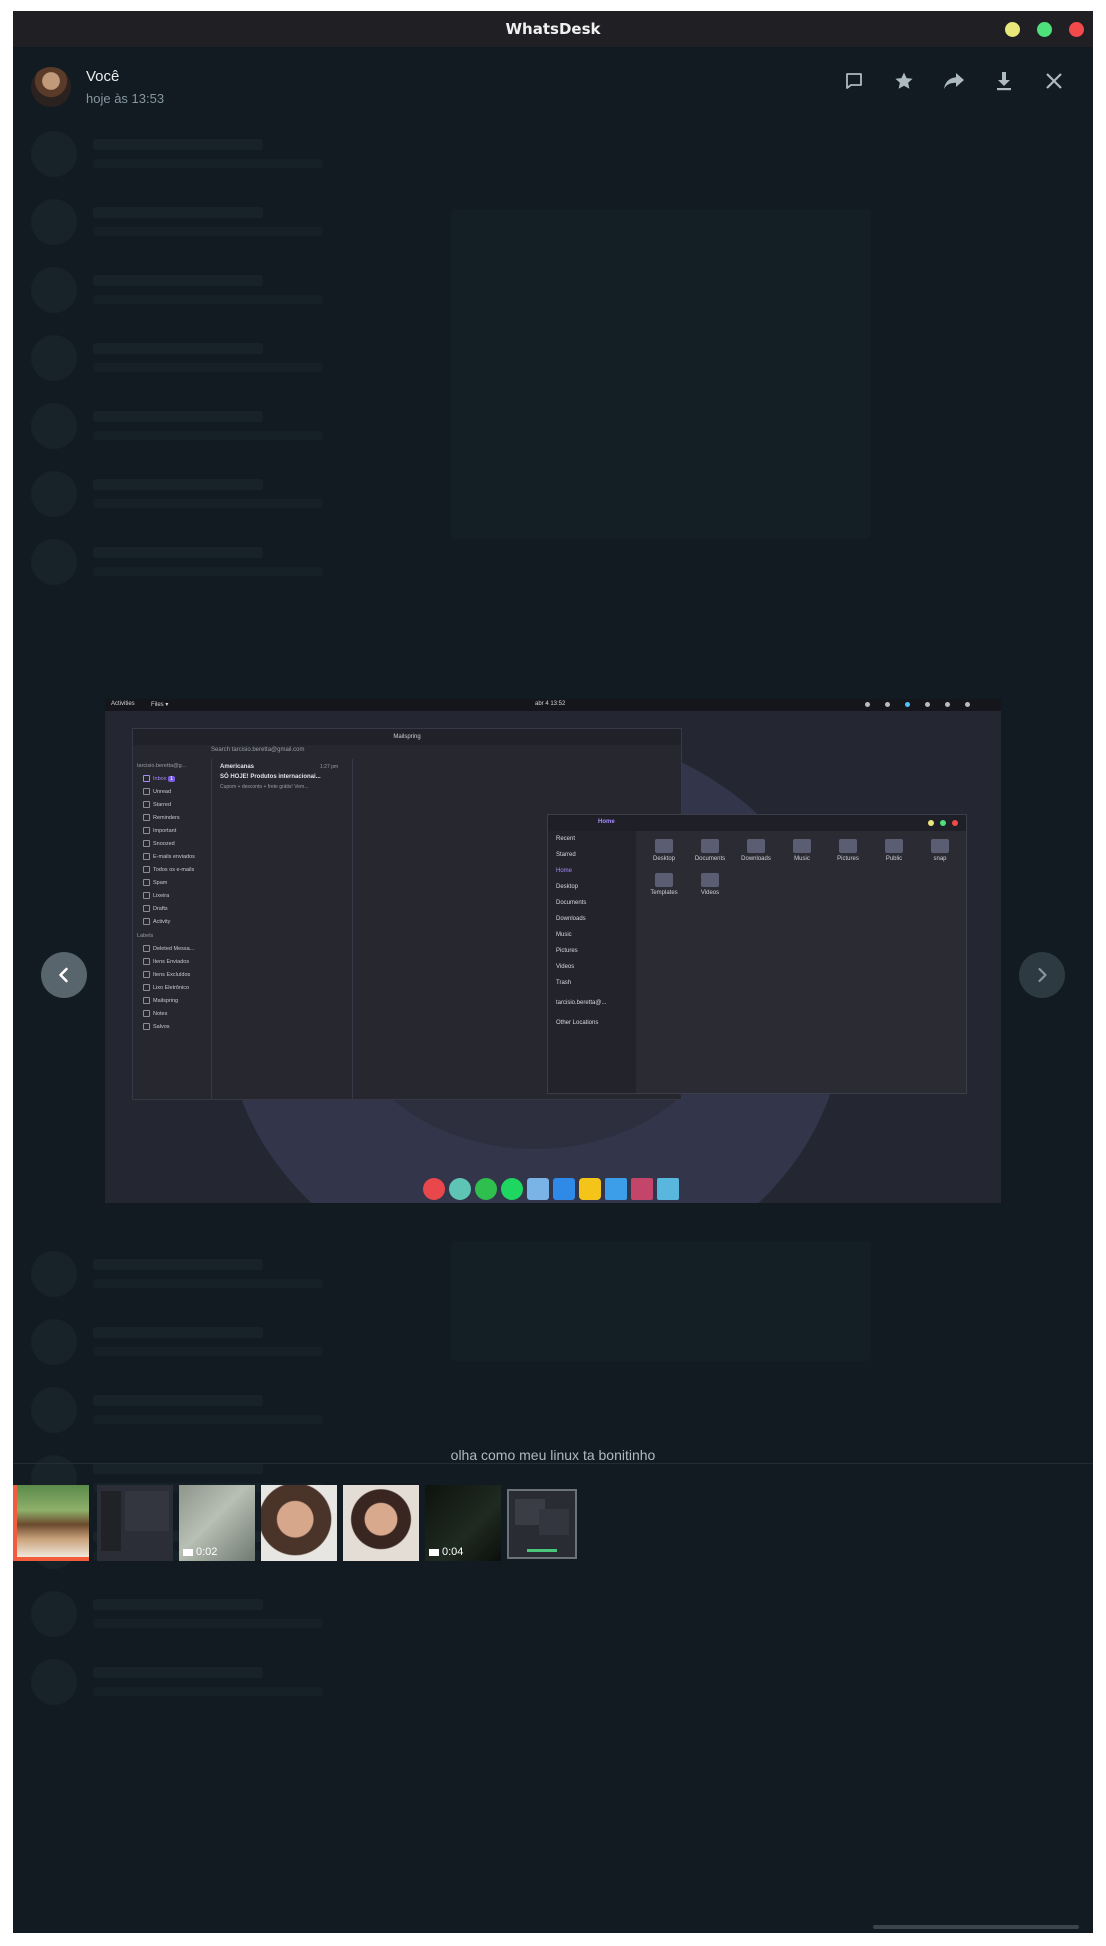  Describe the element at coordinates (802, 850) in the screenshot. I see `folder-item: Music` at that location.